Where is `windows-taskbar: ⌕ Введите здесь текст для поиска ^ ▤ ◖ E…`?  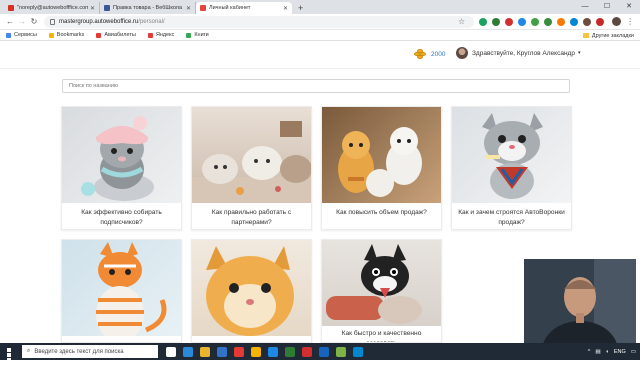 windows-taskbar: ⌕ Введите здесь текст для поиска ^ ▤ ◖ E… is located at coordinates (320, 355).